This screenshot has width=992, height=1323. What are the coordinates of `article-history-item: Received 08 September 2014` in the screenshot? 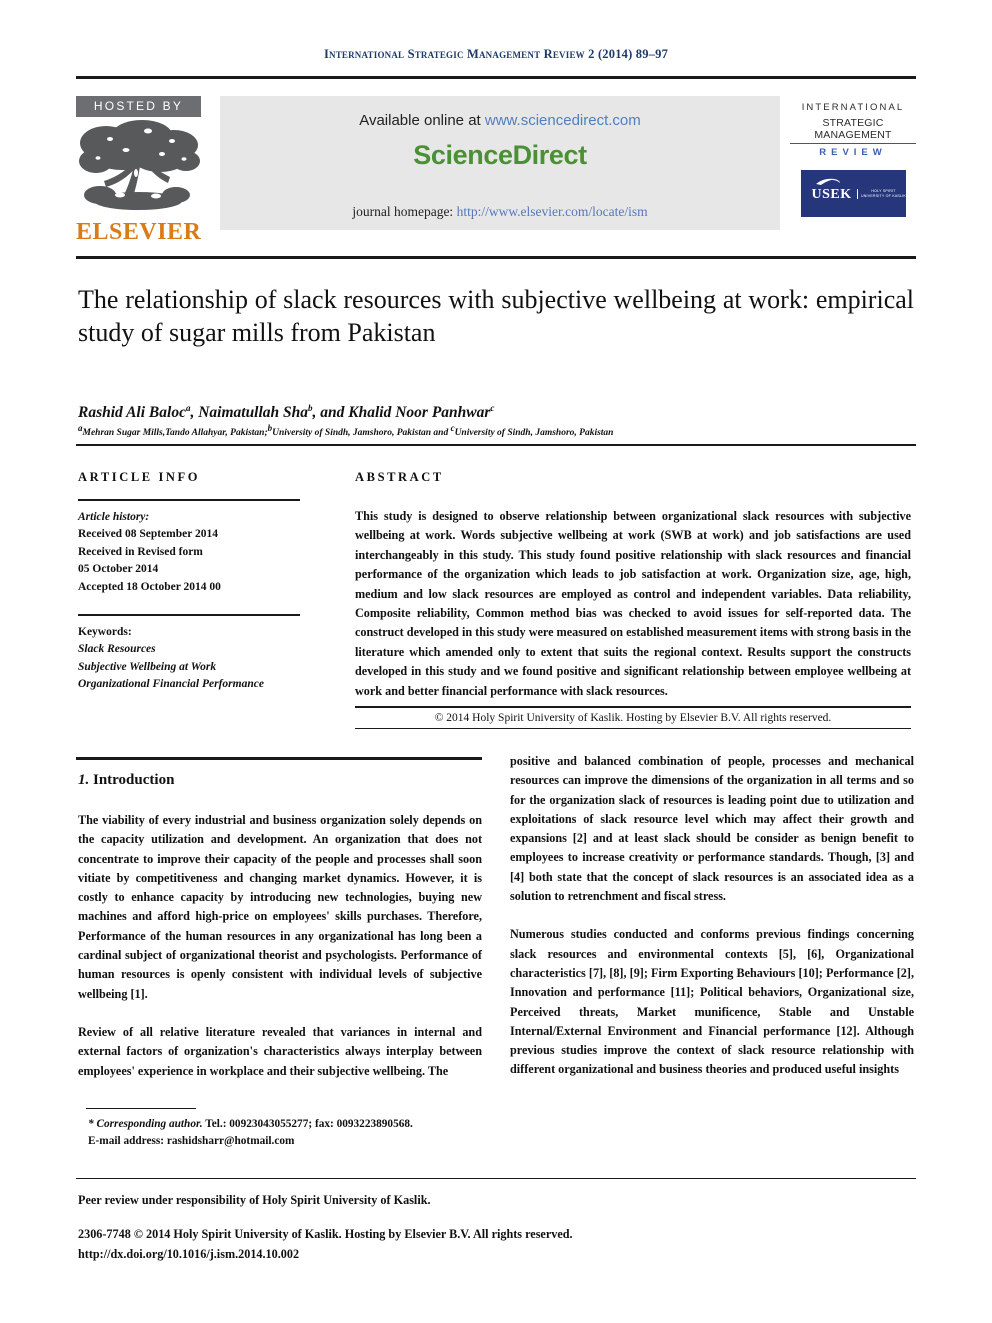 It's located at (148, 534).